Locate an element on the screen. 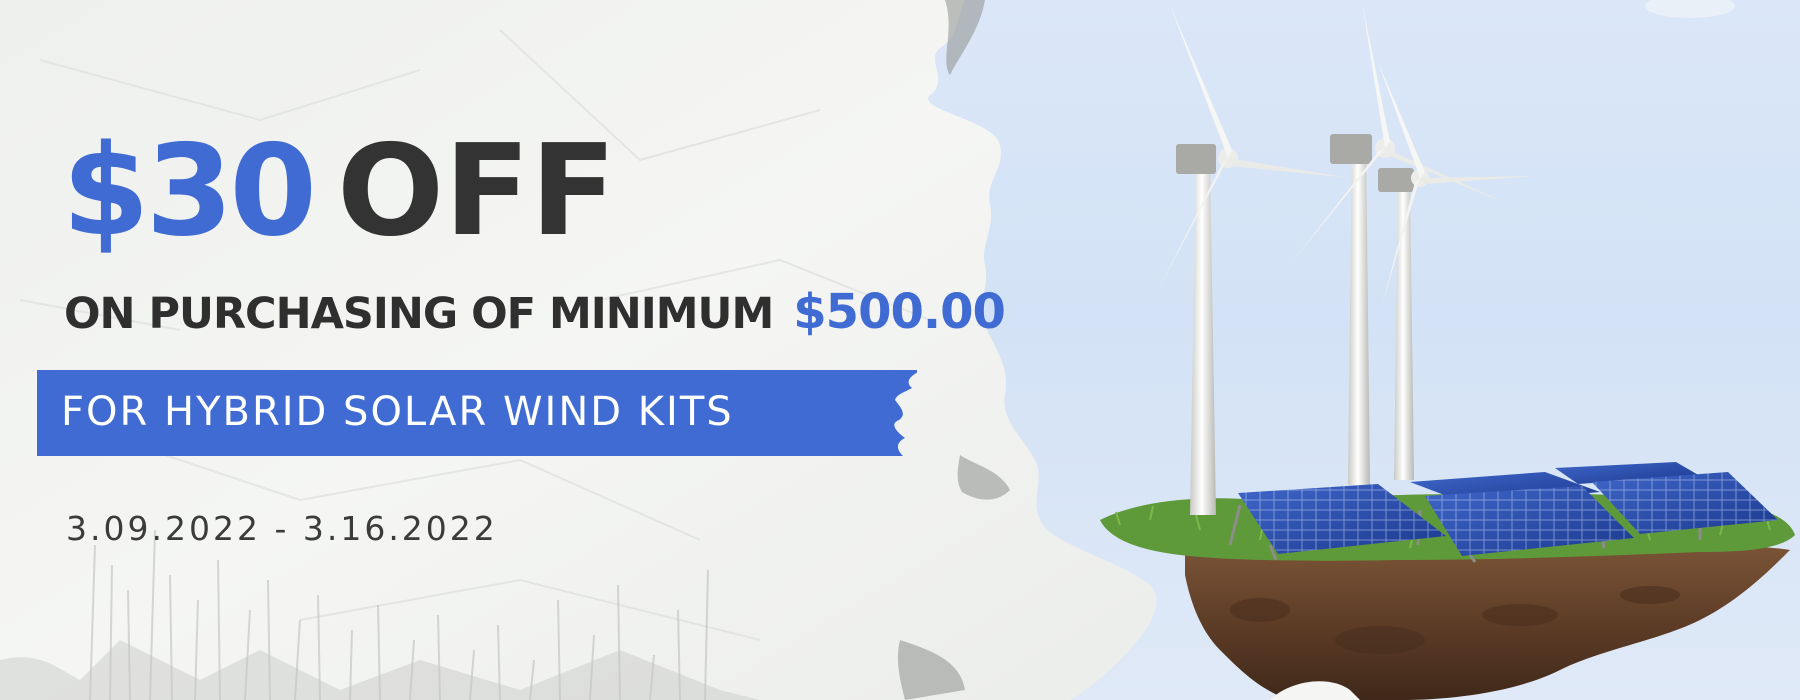 The height and width of the screenshot is (700, 1800). floating-island is located at coordinates (1487, 622).